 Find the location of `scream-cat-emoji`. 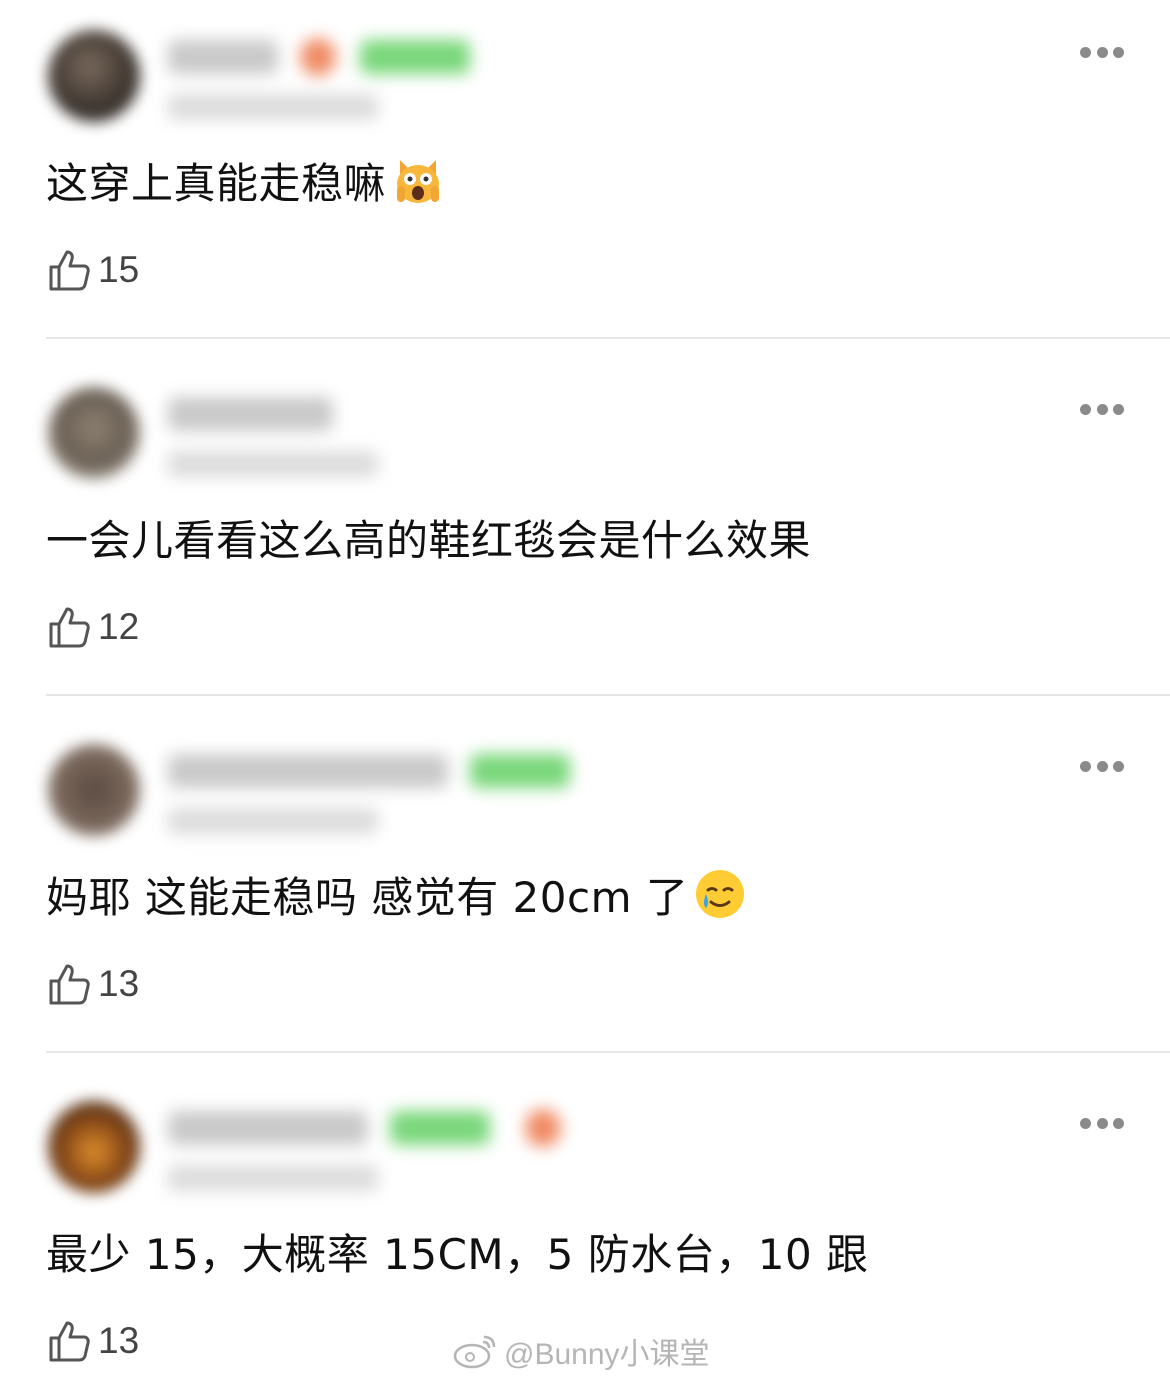

scream-cat-emoji is located at coordinates (418, 181).